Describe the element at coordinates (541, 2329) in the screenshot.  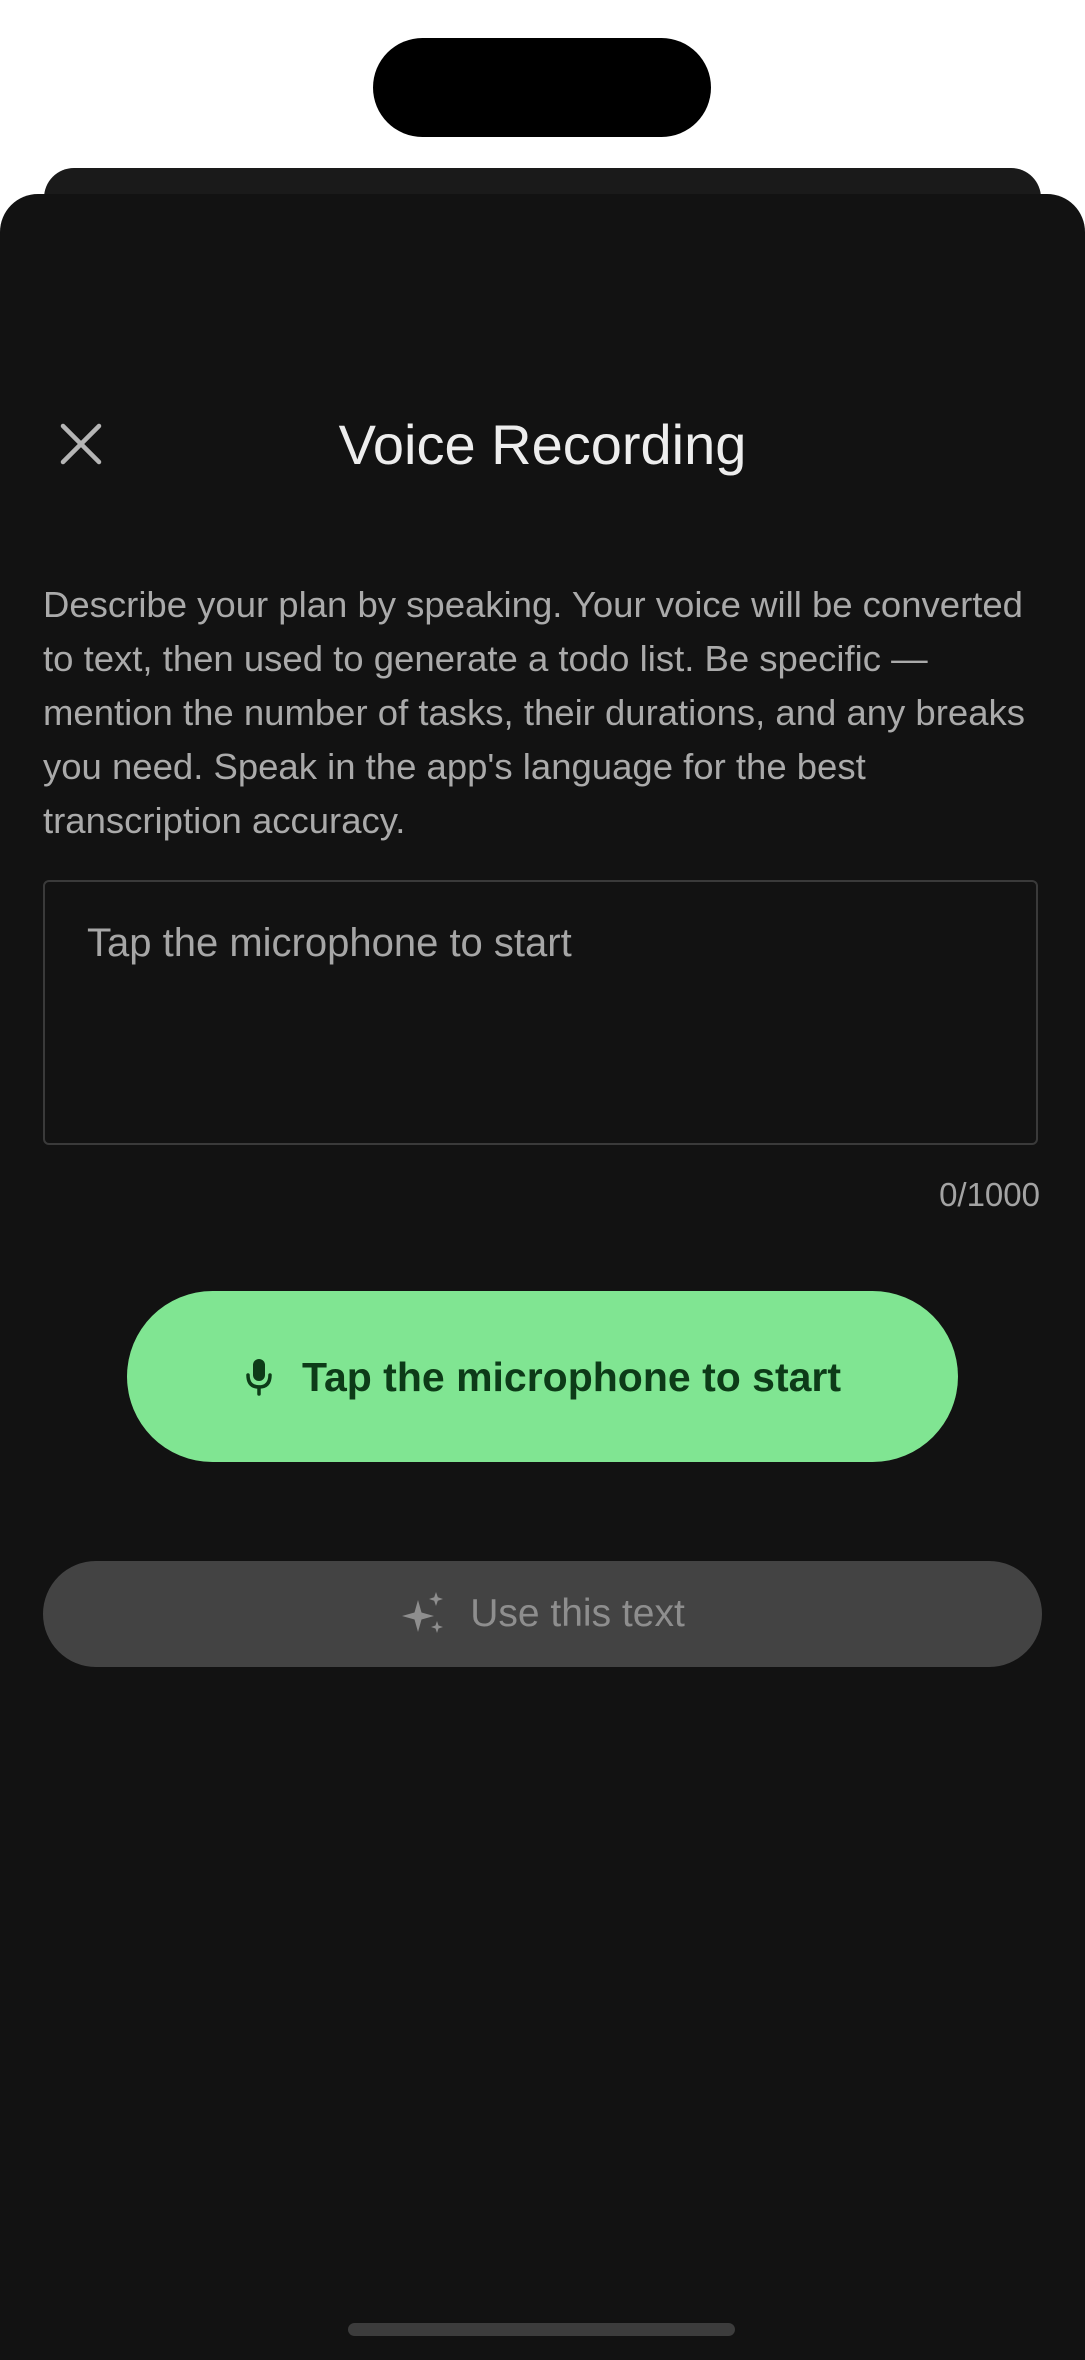
I see `home-indicator` at that location.